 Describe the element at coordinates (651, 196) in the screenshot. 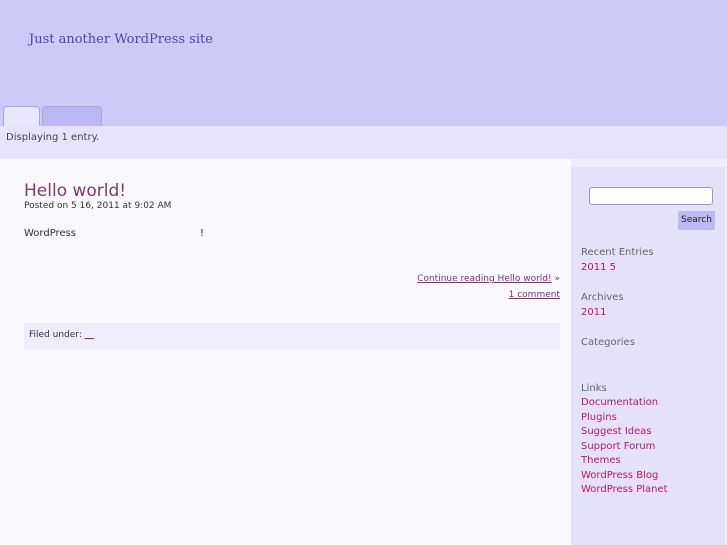

I see `search-input` at that location.